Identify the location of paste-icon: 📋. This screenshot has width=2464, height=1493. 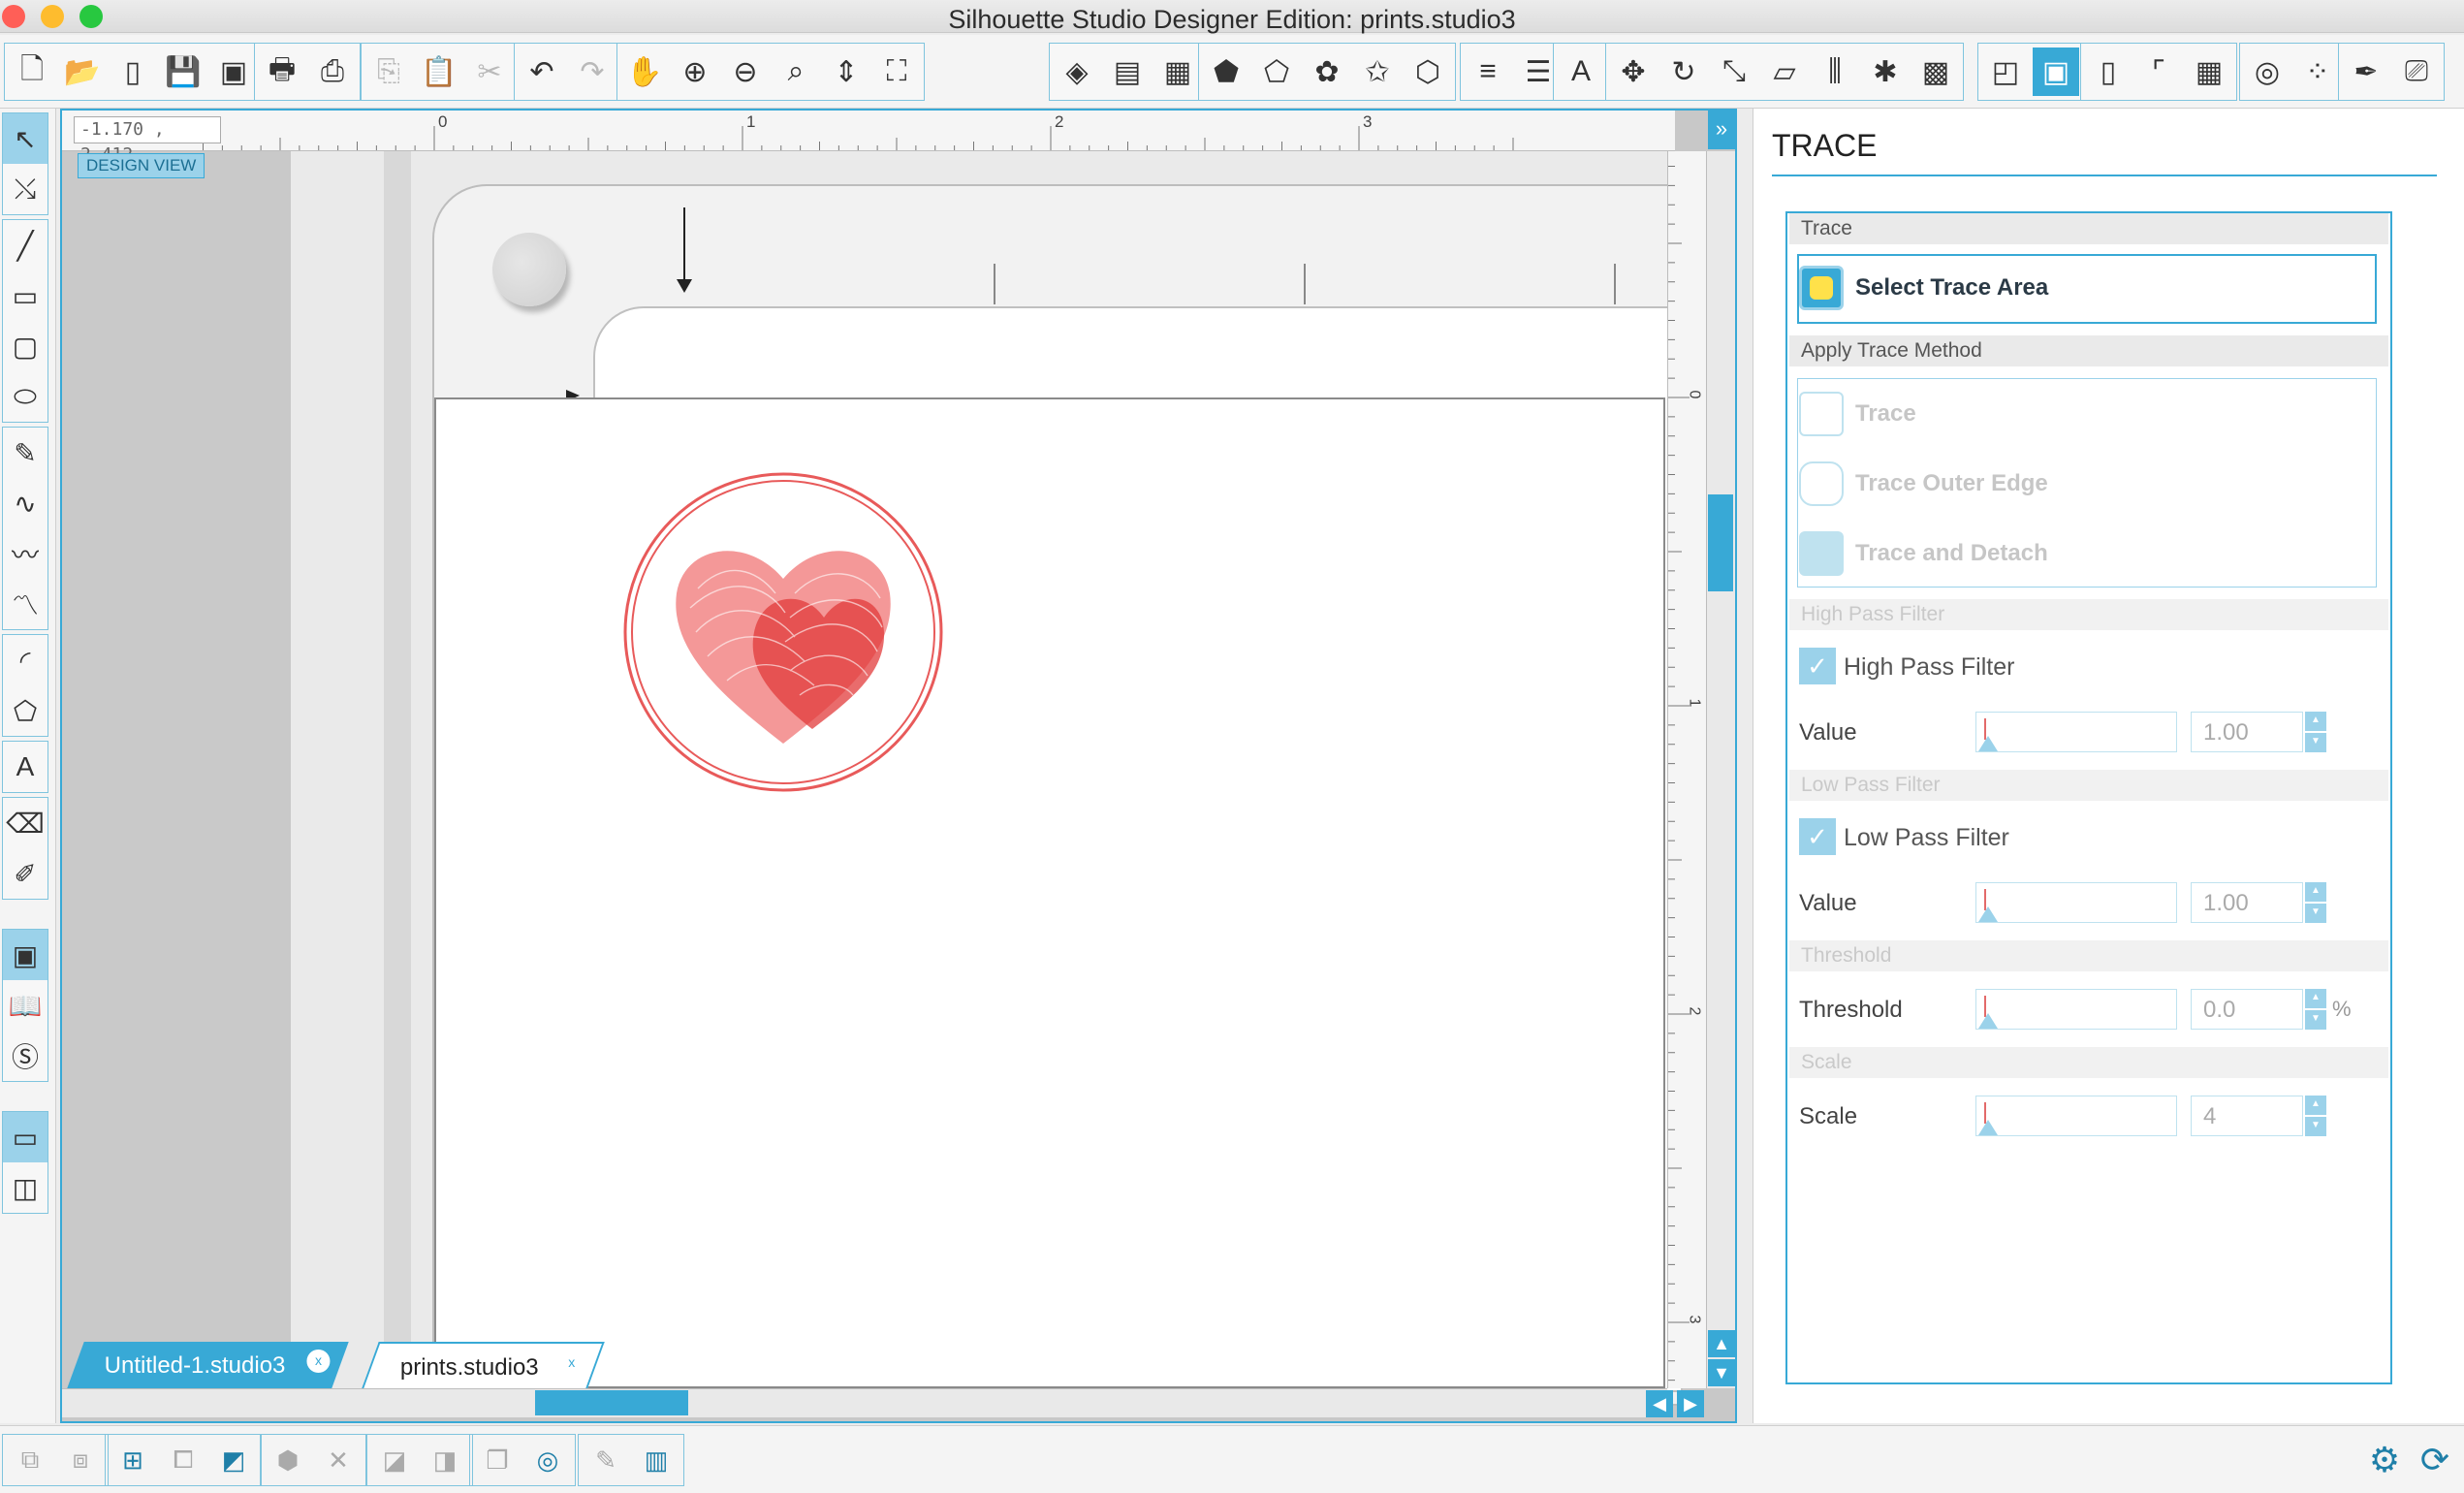
(439, 72).